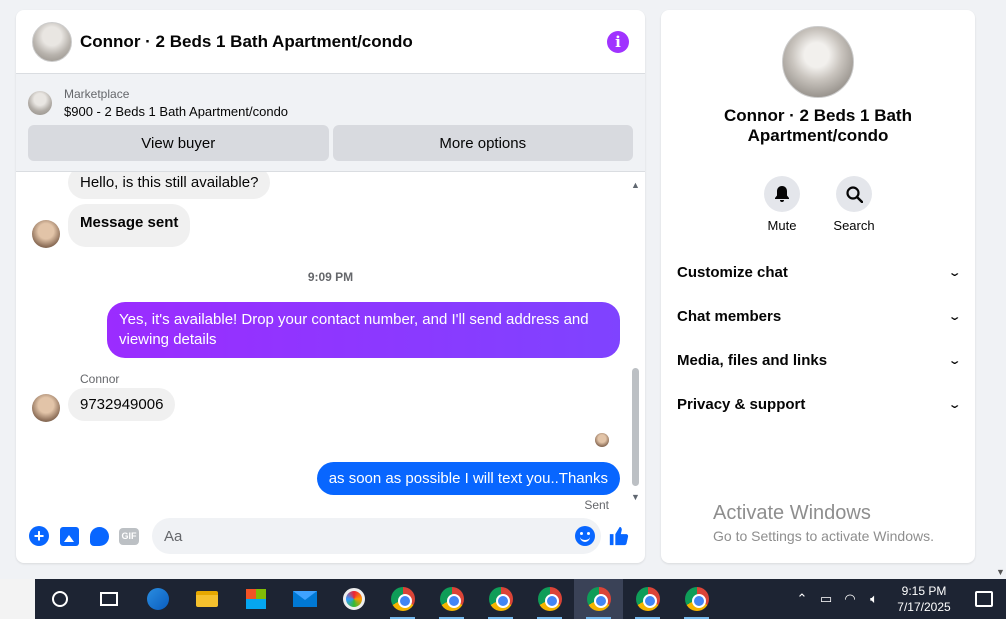 Image resolution: width=1006 pixels, height=619 pixels. I want to click on taskbar-mail, so click(304, 599).